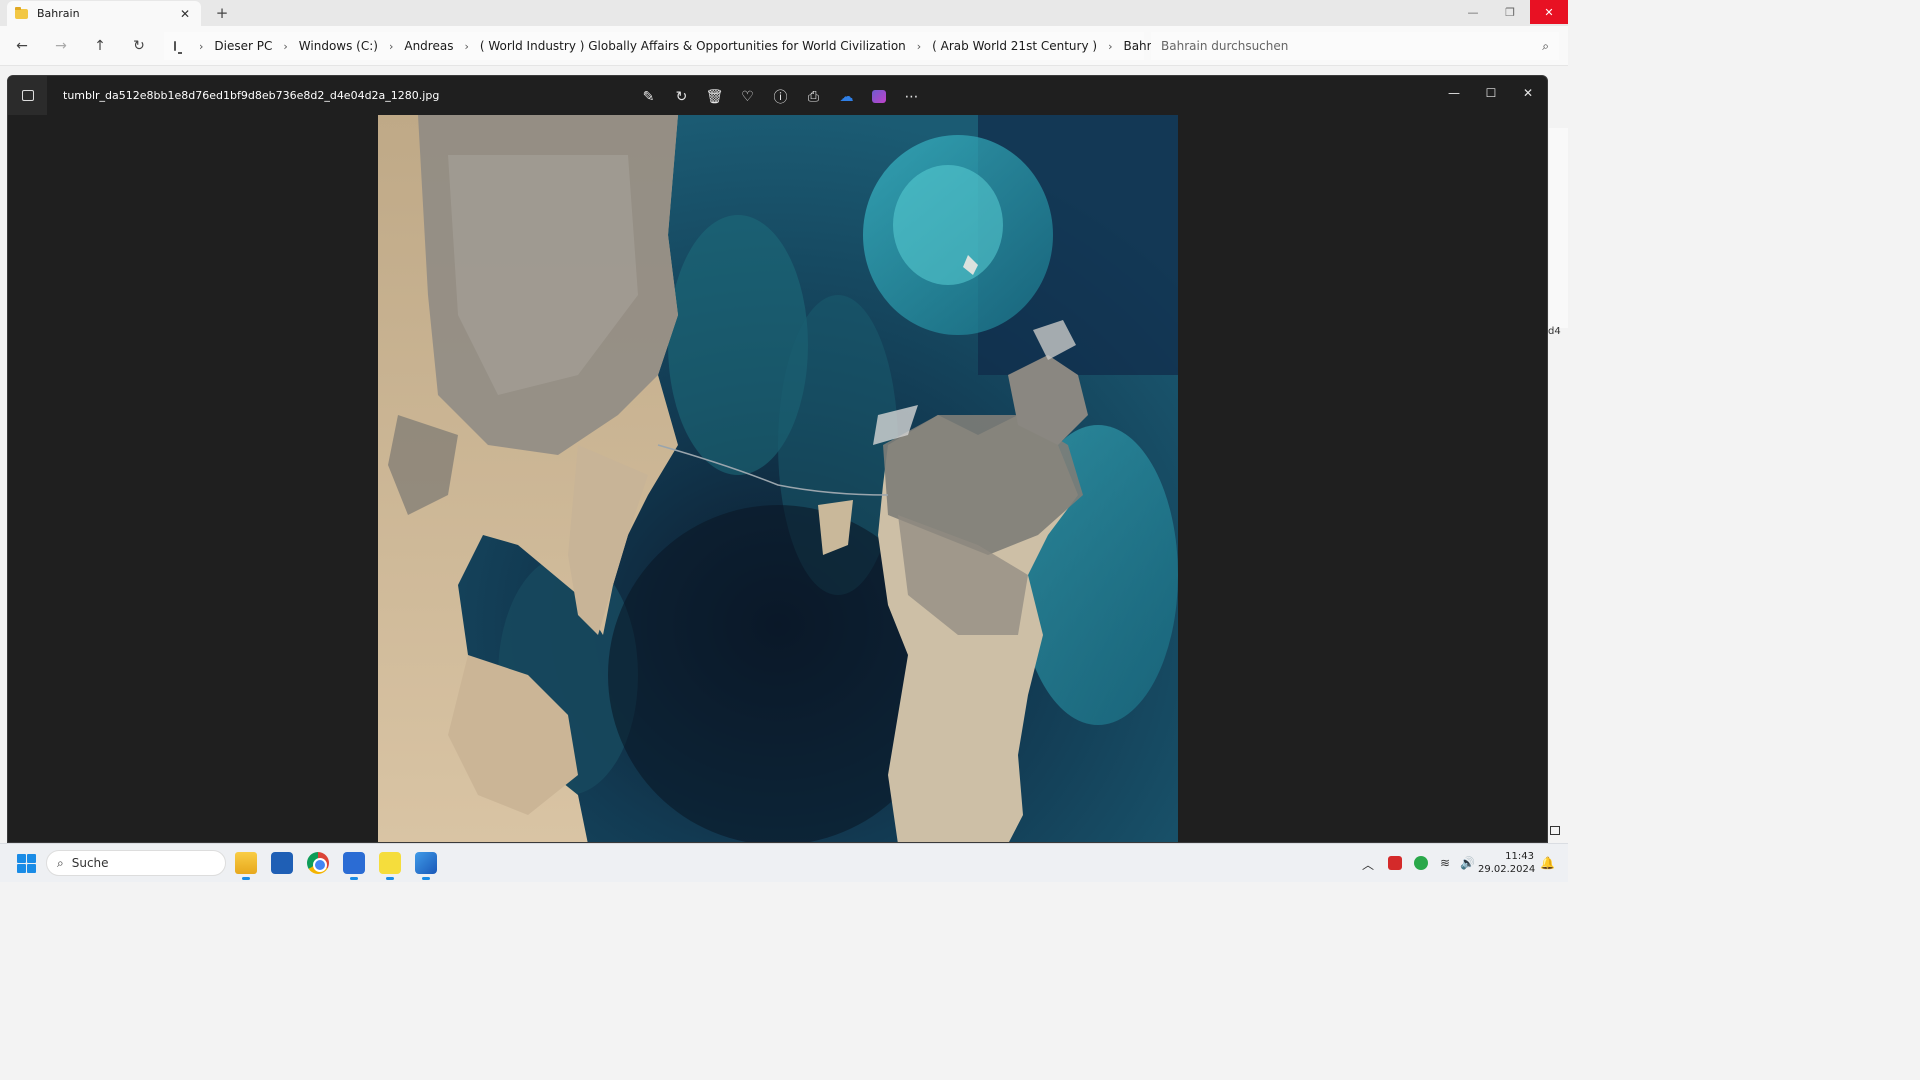  Describe the element at coordinates (61, 46) in the screenshot. I see `forward-button: →` at that location.